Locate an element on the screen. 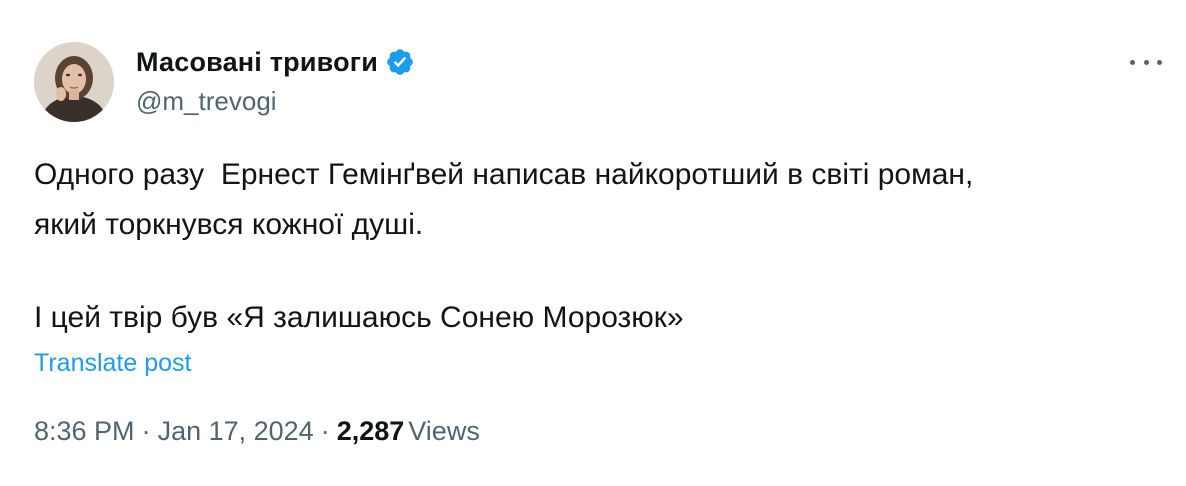  more-options-icon is located at coordinates (1146, 62).